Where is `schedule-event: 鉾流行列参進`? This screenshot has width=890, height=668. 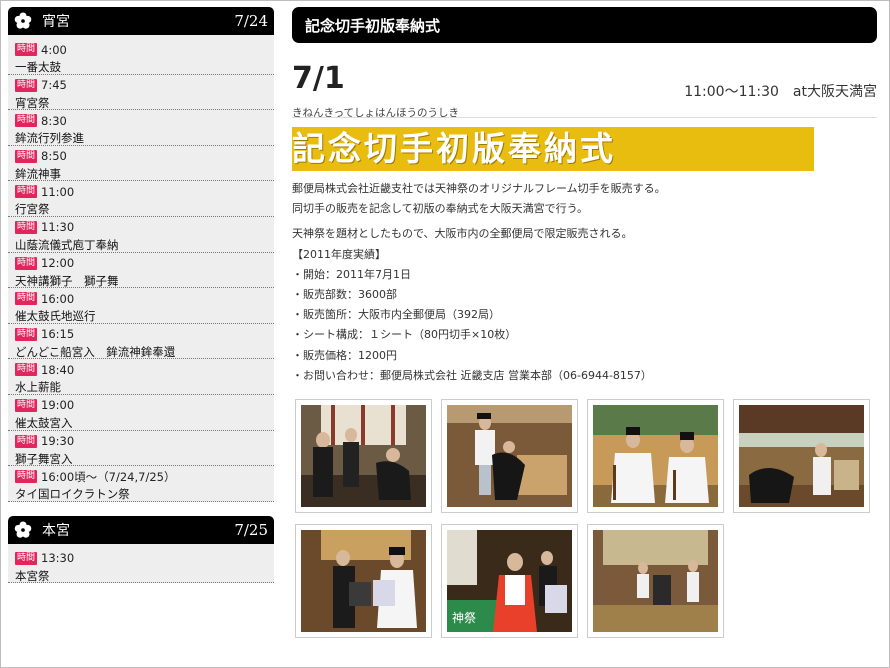
schedule-event: 鉾流行列参進 is located at coordinates (49, 138).